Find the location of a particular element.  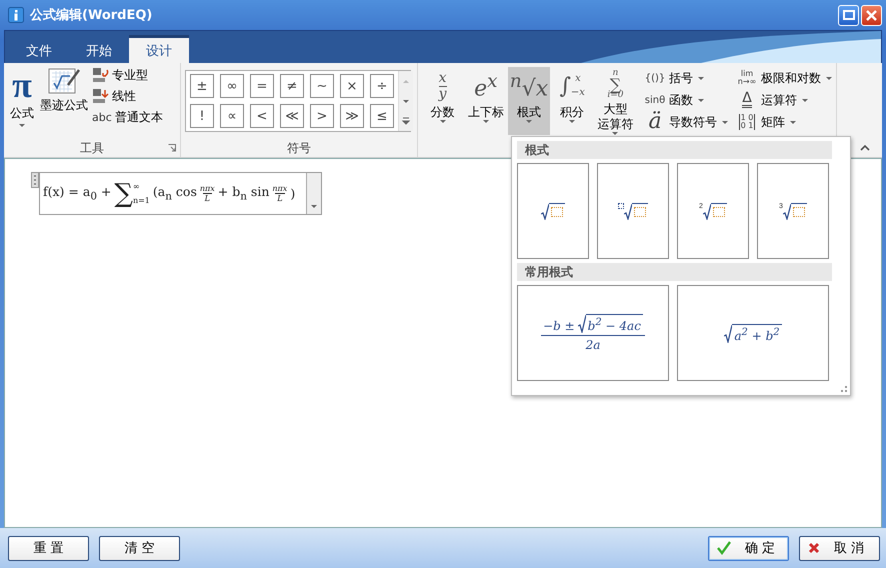

cancel-button: 取 消 is located at coordinates (839, 548).